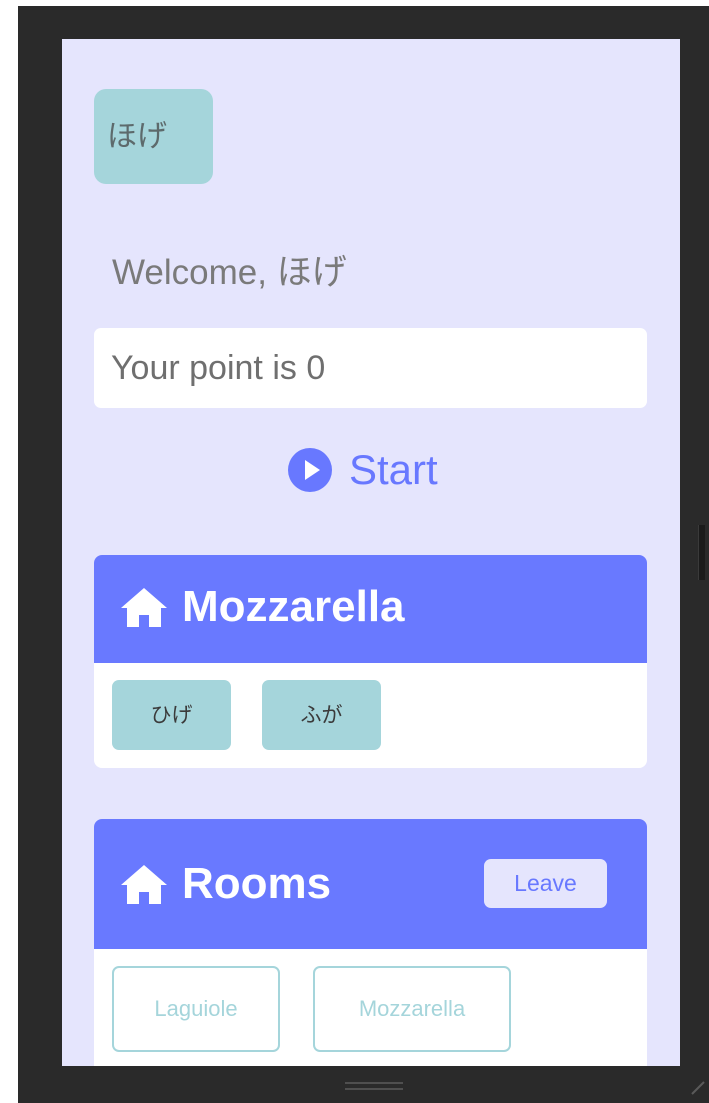 The image size is (709, 1103). I want to click on points-display: Your point is 0, so click(370, 368).